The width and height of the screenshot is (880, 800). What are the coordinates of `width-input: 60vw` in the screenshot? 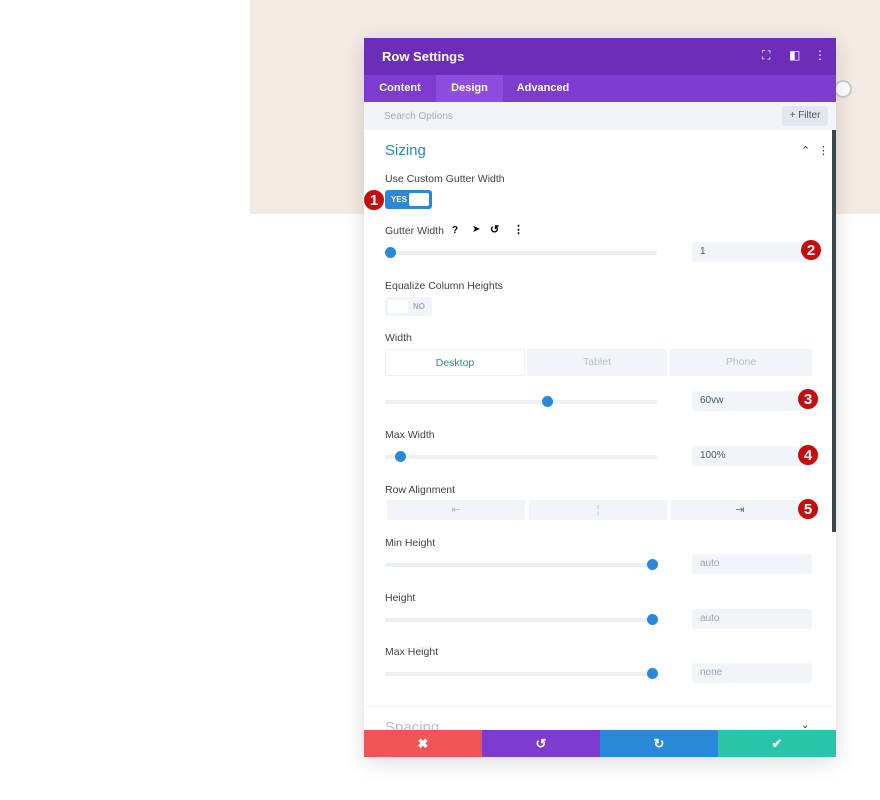 It's located at (752, 401).